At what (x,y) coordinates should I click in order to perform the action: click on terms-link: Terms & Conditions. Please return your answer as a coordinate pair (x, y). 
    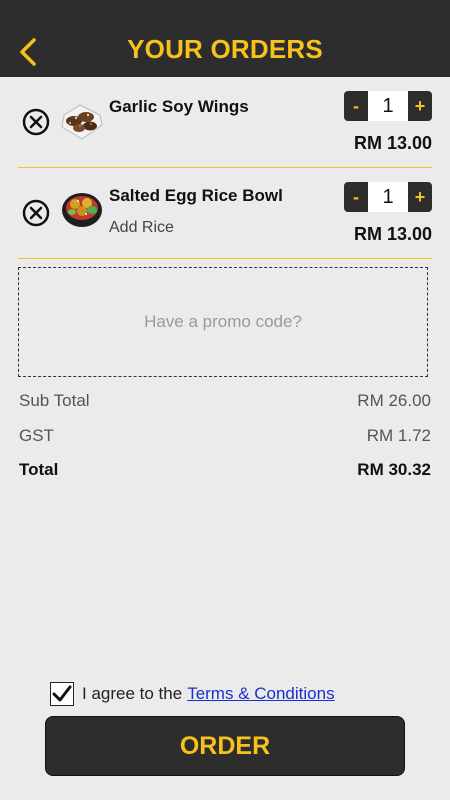
    Looking at the image, I should click on (260, 694).